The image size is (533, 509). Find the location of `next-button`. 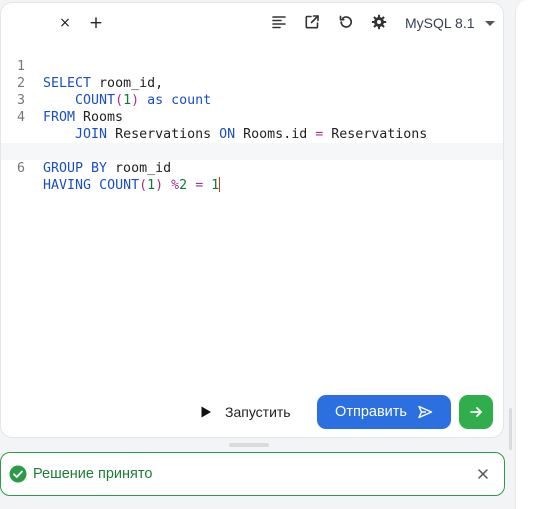

next-button is located at coordinates (476, 412).